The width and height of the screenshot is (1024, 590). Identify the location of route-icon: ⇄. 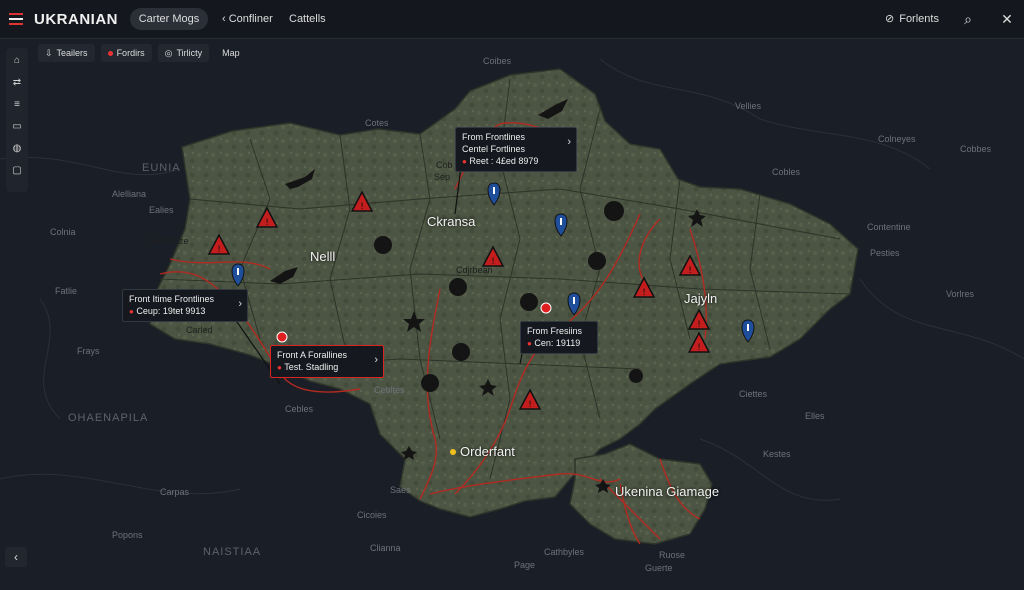
(17, 82).